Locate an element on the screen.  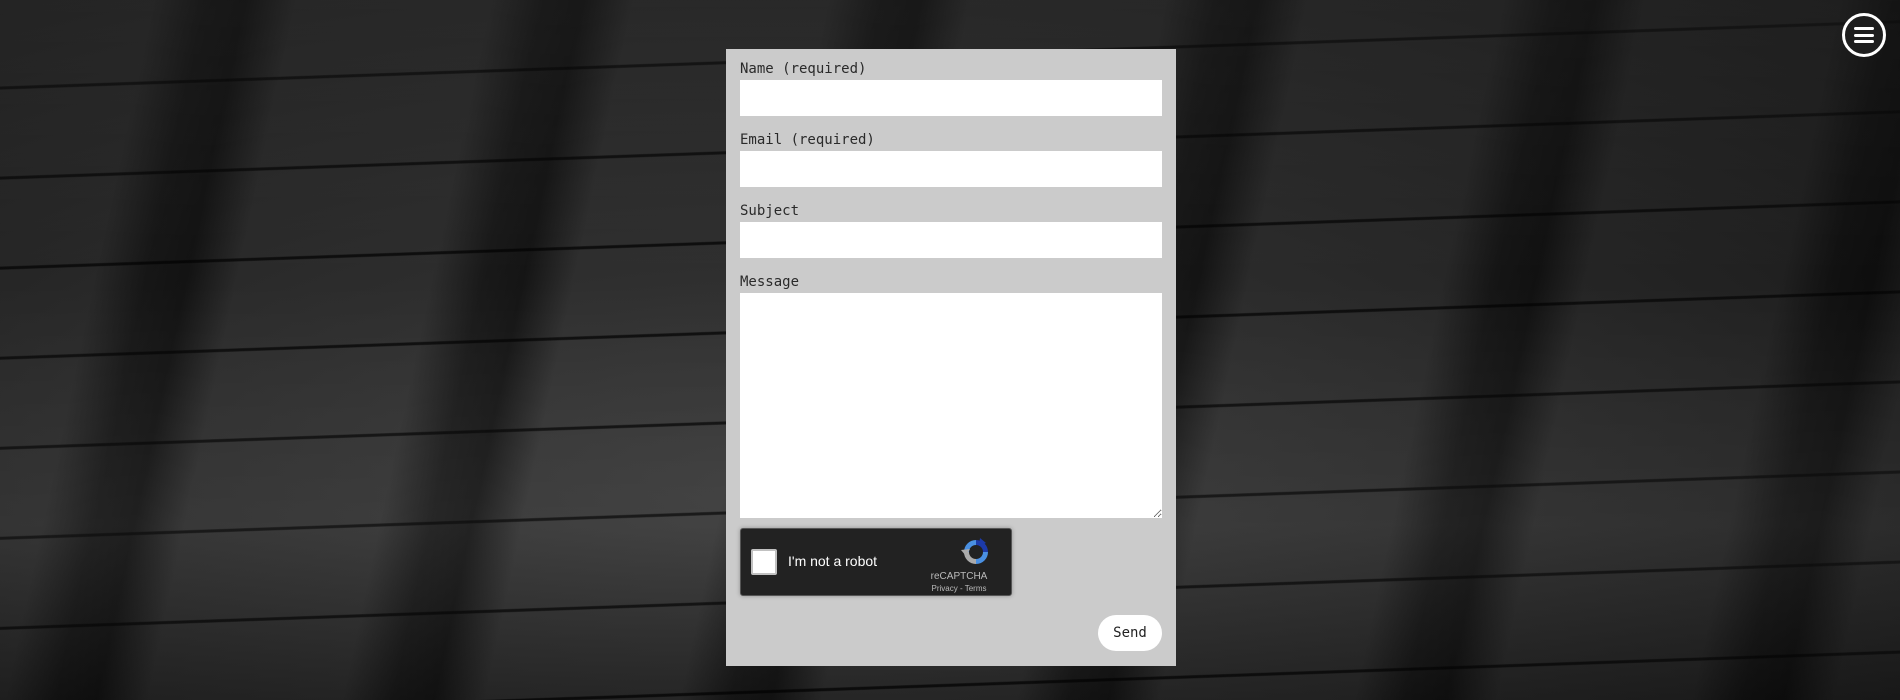
name-input is located at coordinates (951, 98).